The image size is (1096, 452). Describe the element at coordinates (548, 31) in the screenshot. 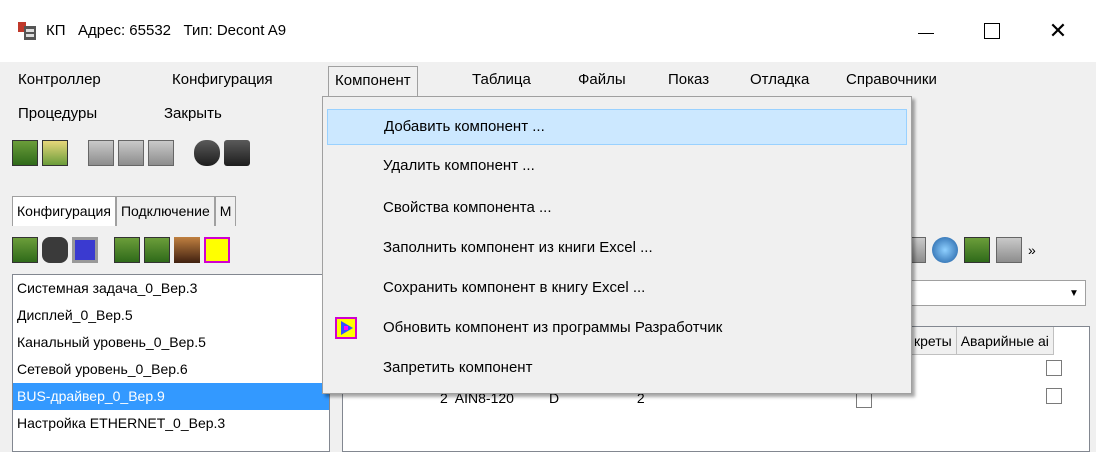

I see `title-bar: КП Адрес: 65532 Тип: Decont A9 ✕` at that location.